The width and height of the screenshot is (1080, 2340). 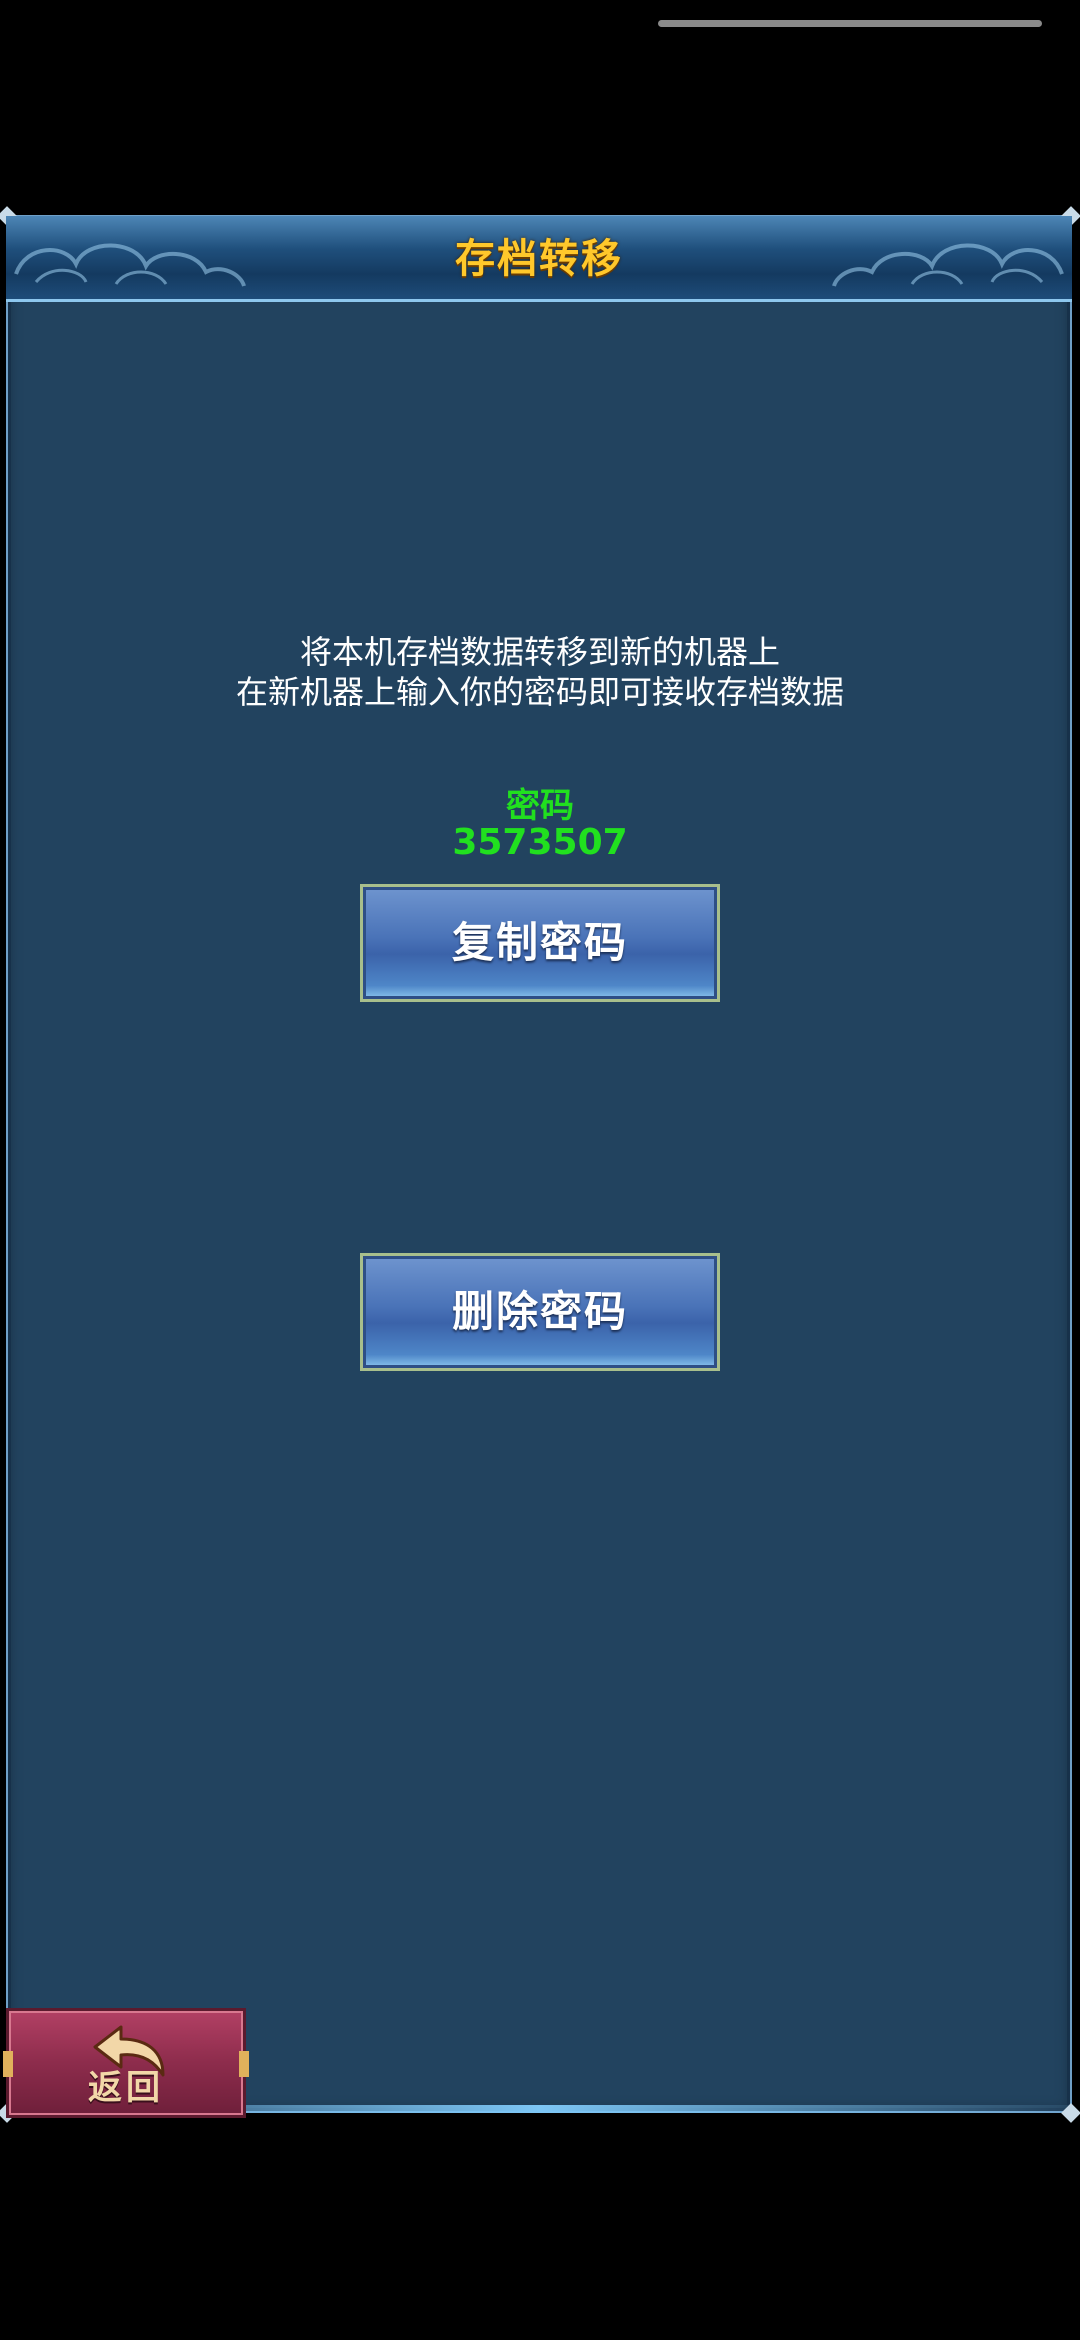 I want to click on copy-password-button: 复制密码, so click(x=540, y=943).